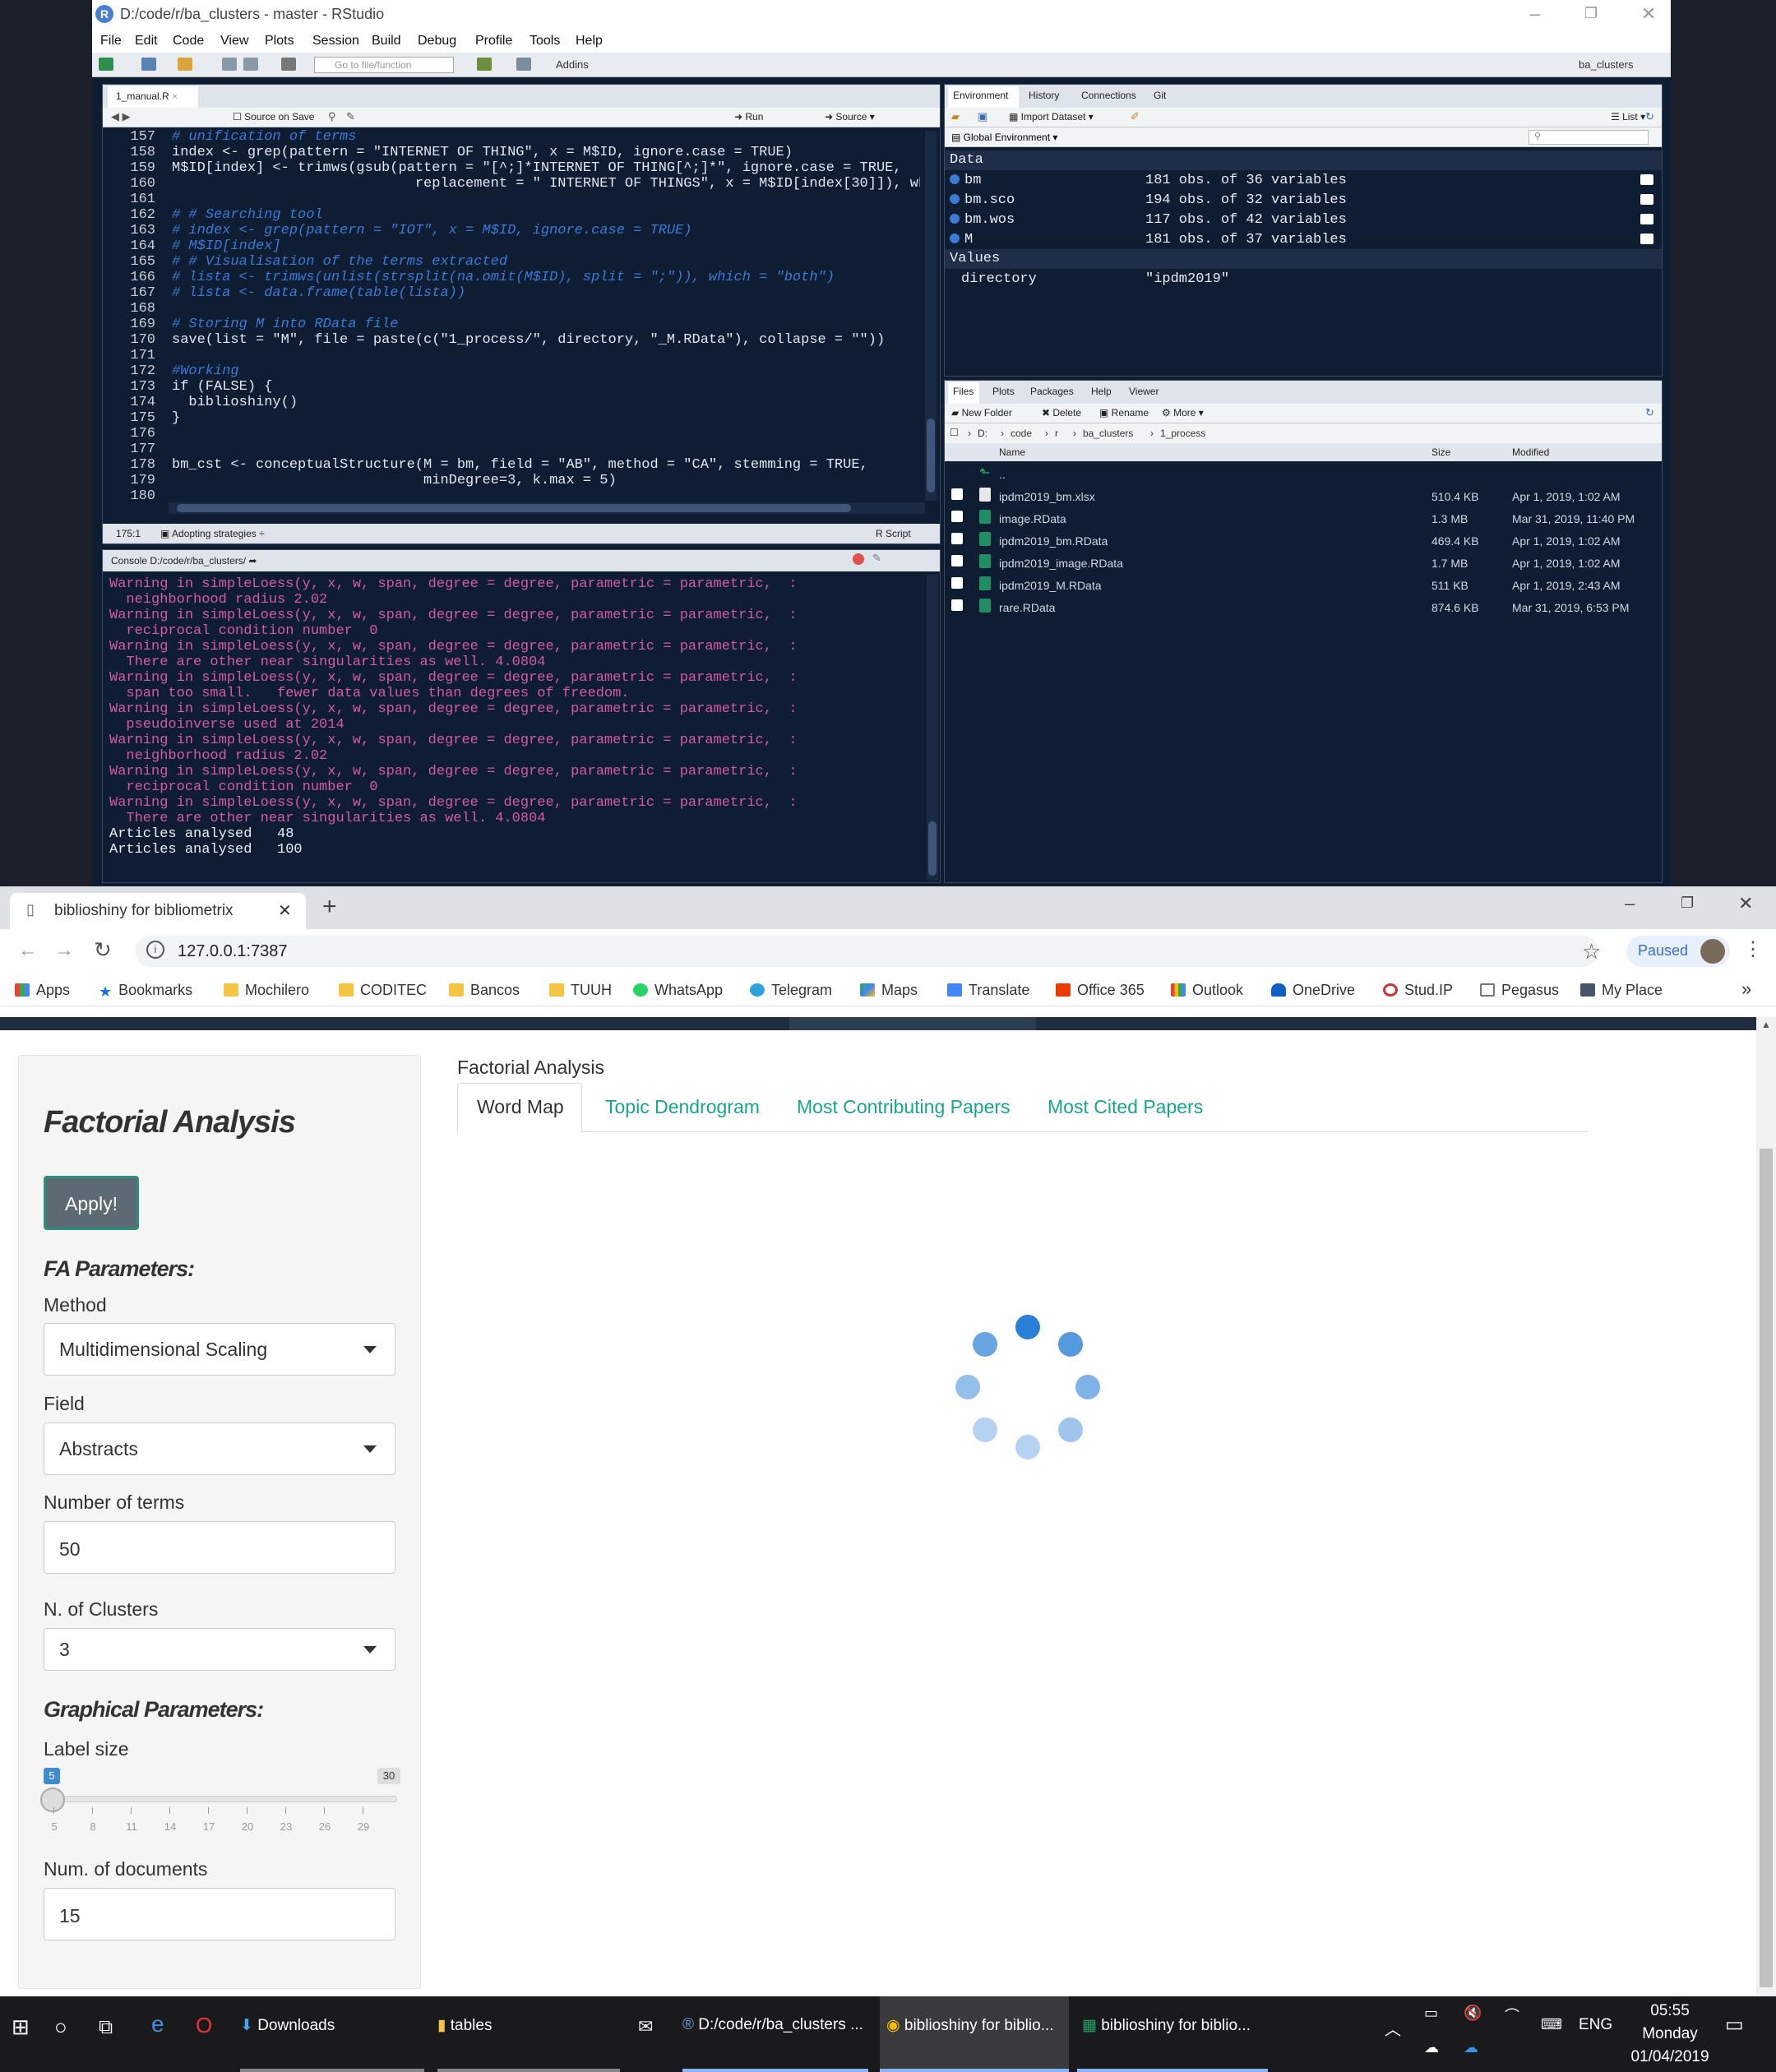 The image size is (1776, 2072). Describe the element at coordinates (1595, 2034) in the screenshot. I see `language-indicator: ENG` at that location.